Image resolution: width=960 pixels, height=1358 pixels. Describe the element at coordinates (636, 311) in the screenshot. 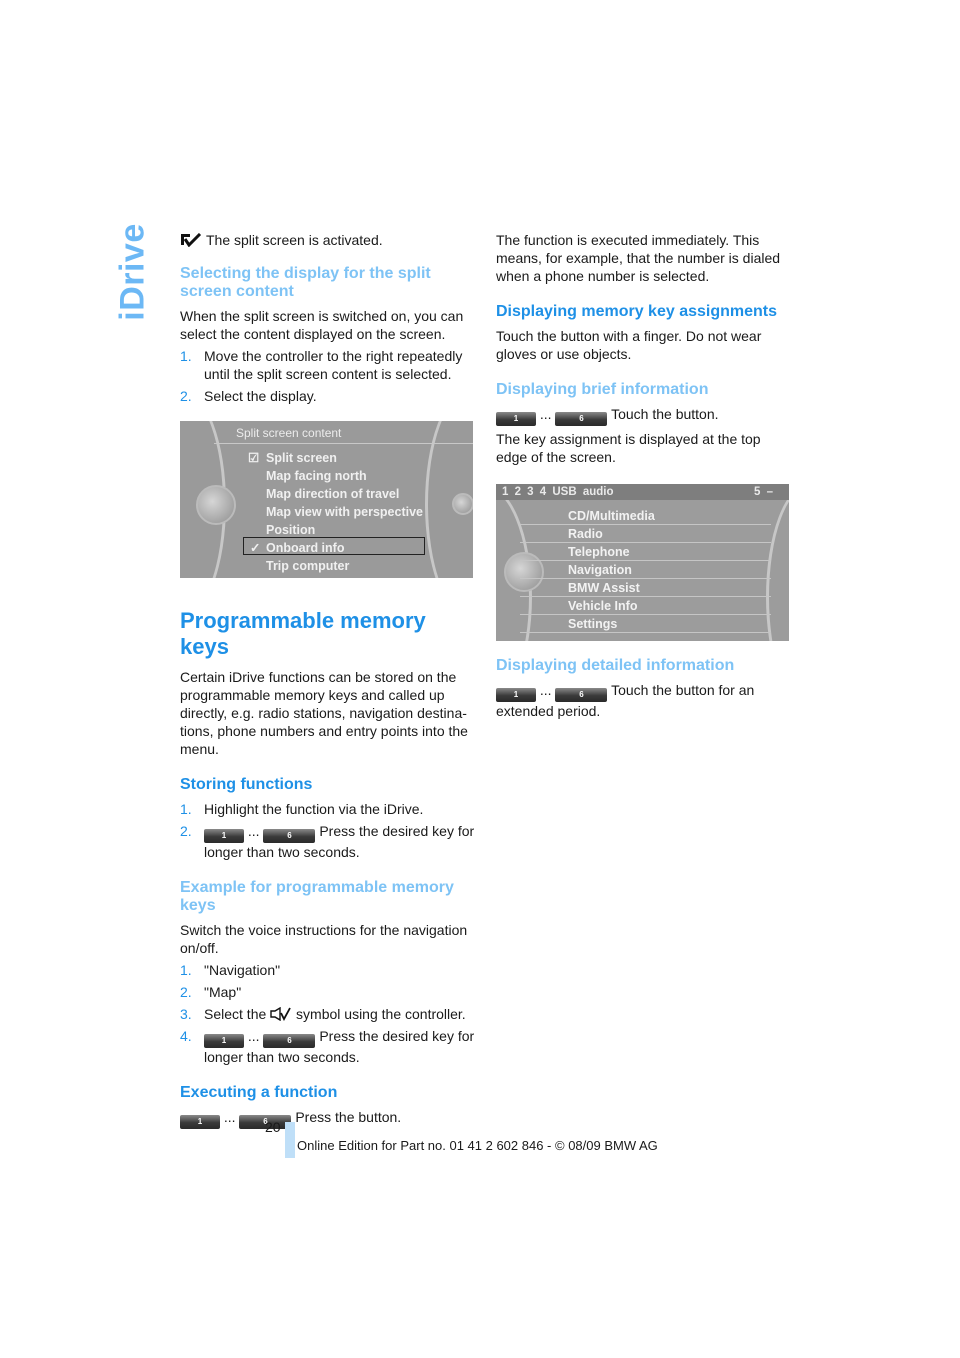

I see `heading-memory-key-assignments: Displaying memory key assignments` at that location.